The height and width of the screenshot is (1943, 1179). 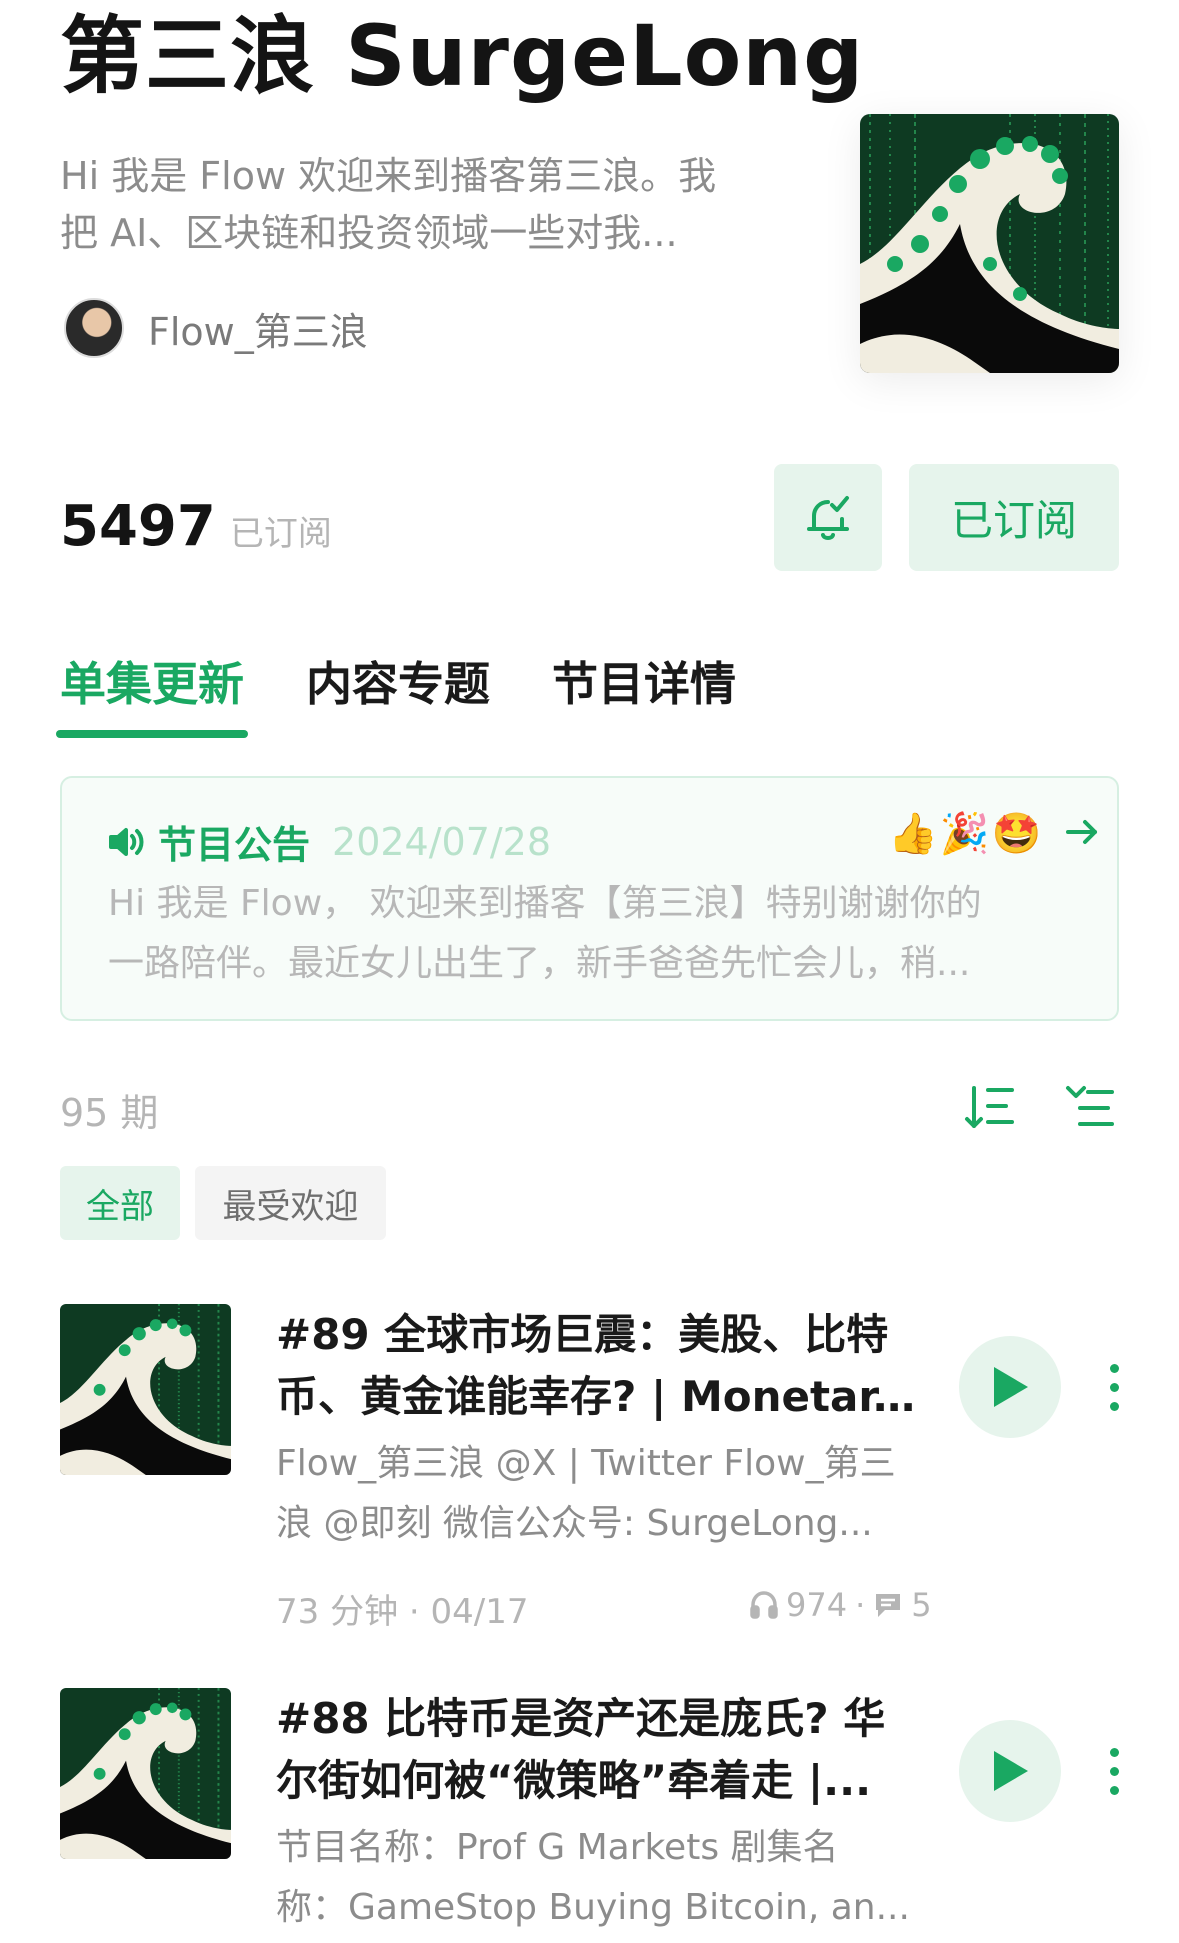 What do you see at coordinates (152, 693) in the screenshot?
I see `tab-episodes: 单集更新` at bounding box center [152, 693].